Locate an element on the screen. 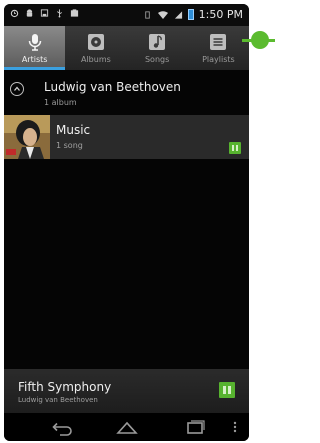 The width and height of the screenshot is (320, 443). recent-apps-icon is located at coordinates (195, 427).